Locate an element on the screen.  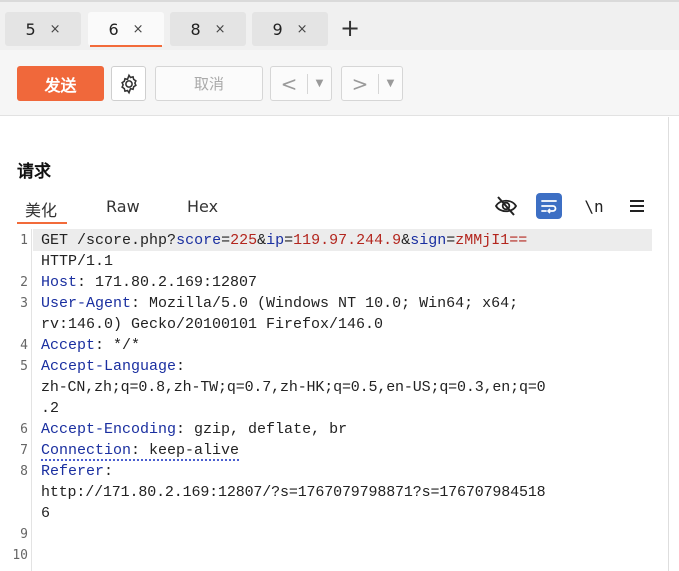
back-button: < ▼ is located at coordinates (301, 83).